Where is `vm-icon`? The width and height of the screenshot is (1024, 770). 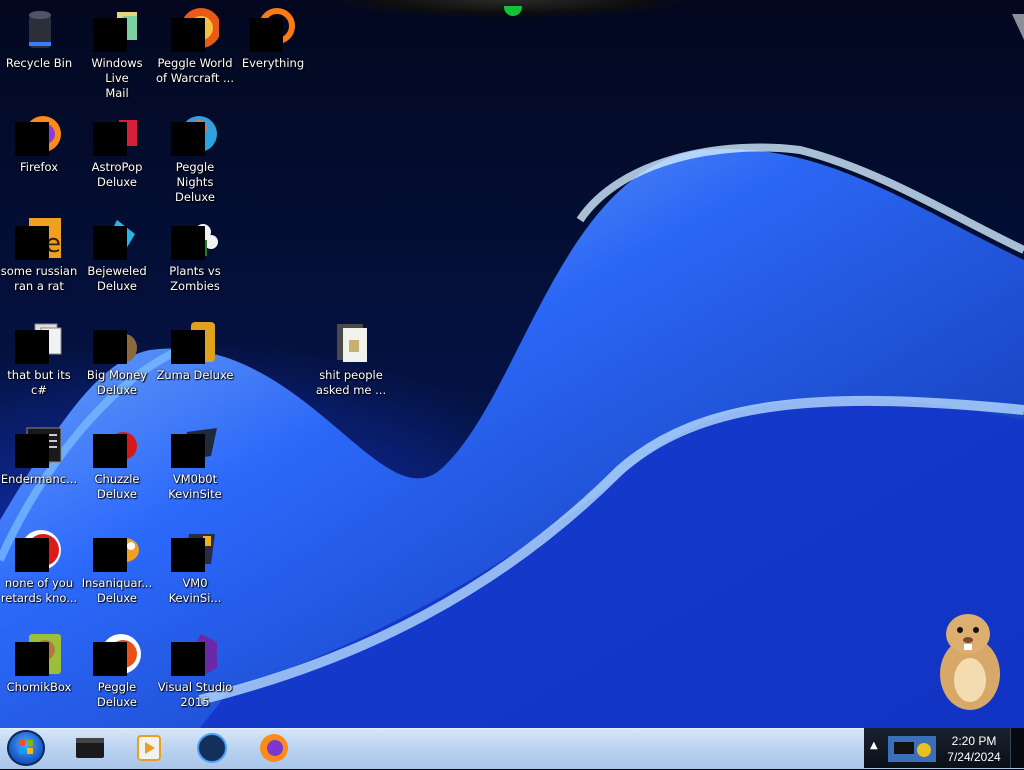
vm-icon is located at coordinates (195, 446).